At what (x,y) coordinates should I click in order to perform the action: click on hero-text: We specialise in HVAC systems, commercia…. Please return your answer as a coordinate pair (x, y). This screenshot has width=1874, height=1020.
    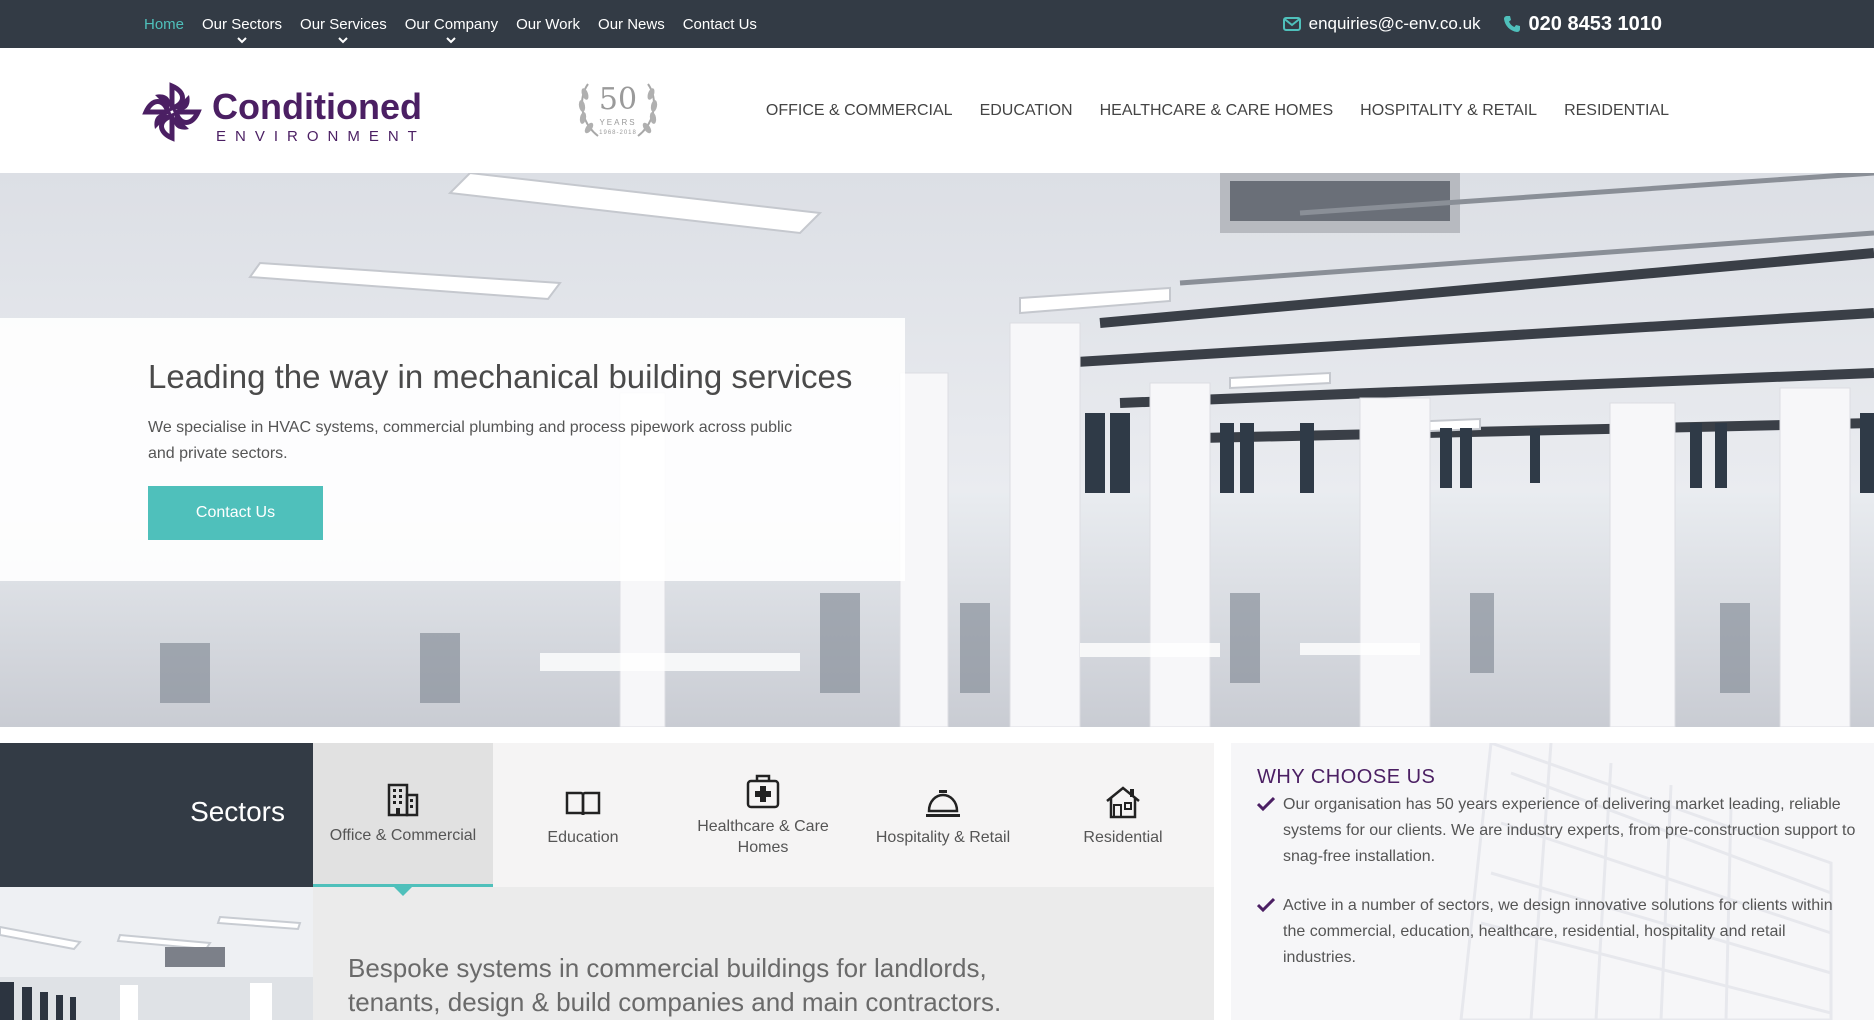
    Looking at the image, I should click on (470, 440).